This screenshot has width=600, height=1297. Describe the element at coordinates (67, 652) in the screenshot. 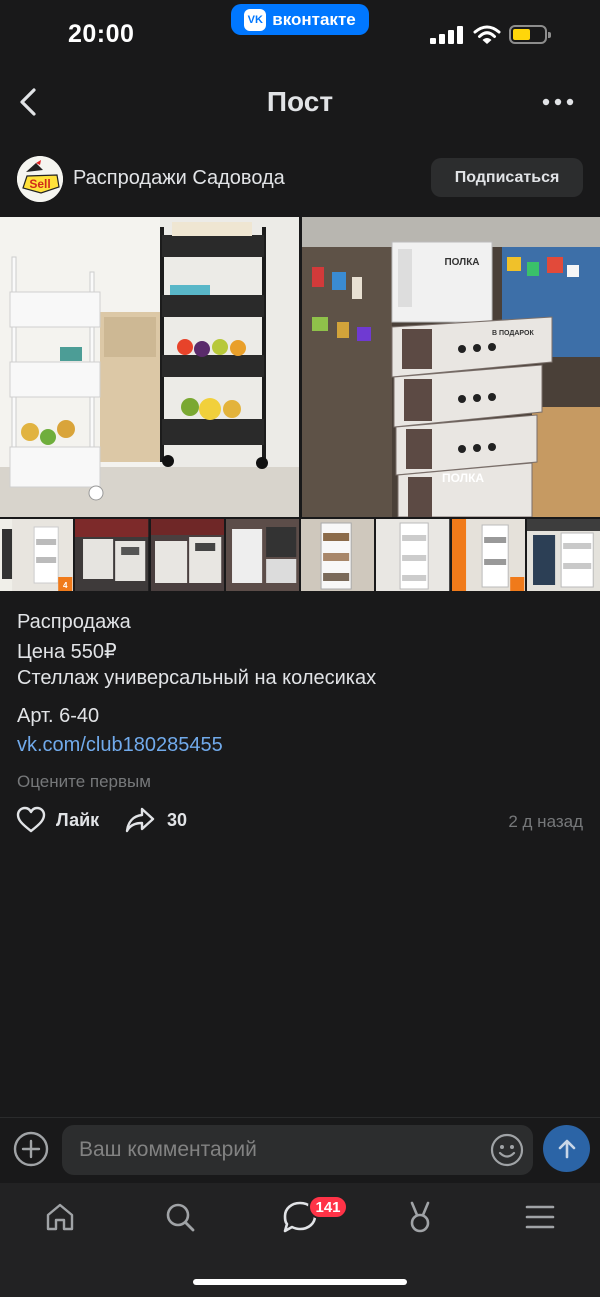

I see `post-text-line: Цена 550₽` at that location.